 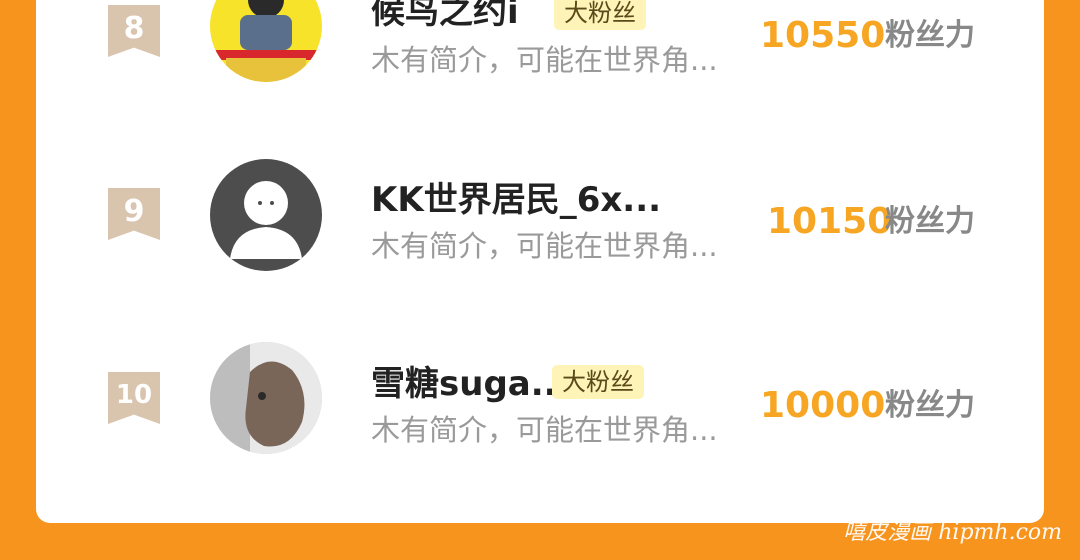 What do you see at coordinates (134, 31) in the screenshot?
I see `rank-badge: 8` at bounding box center [134, 31].